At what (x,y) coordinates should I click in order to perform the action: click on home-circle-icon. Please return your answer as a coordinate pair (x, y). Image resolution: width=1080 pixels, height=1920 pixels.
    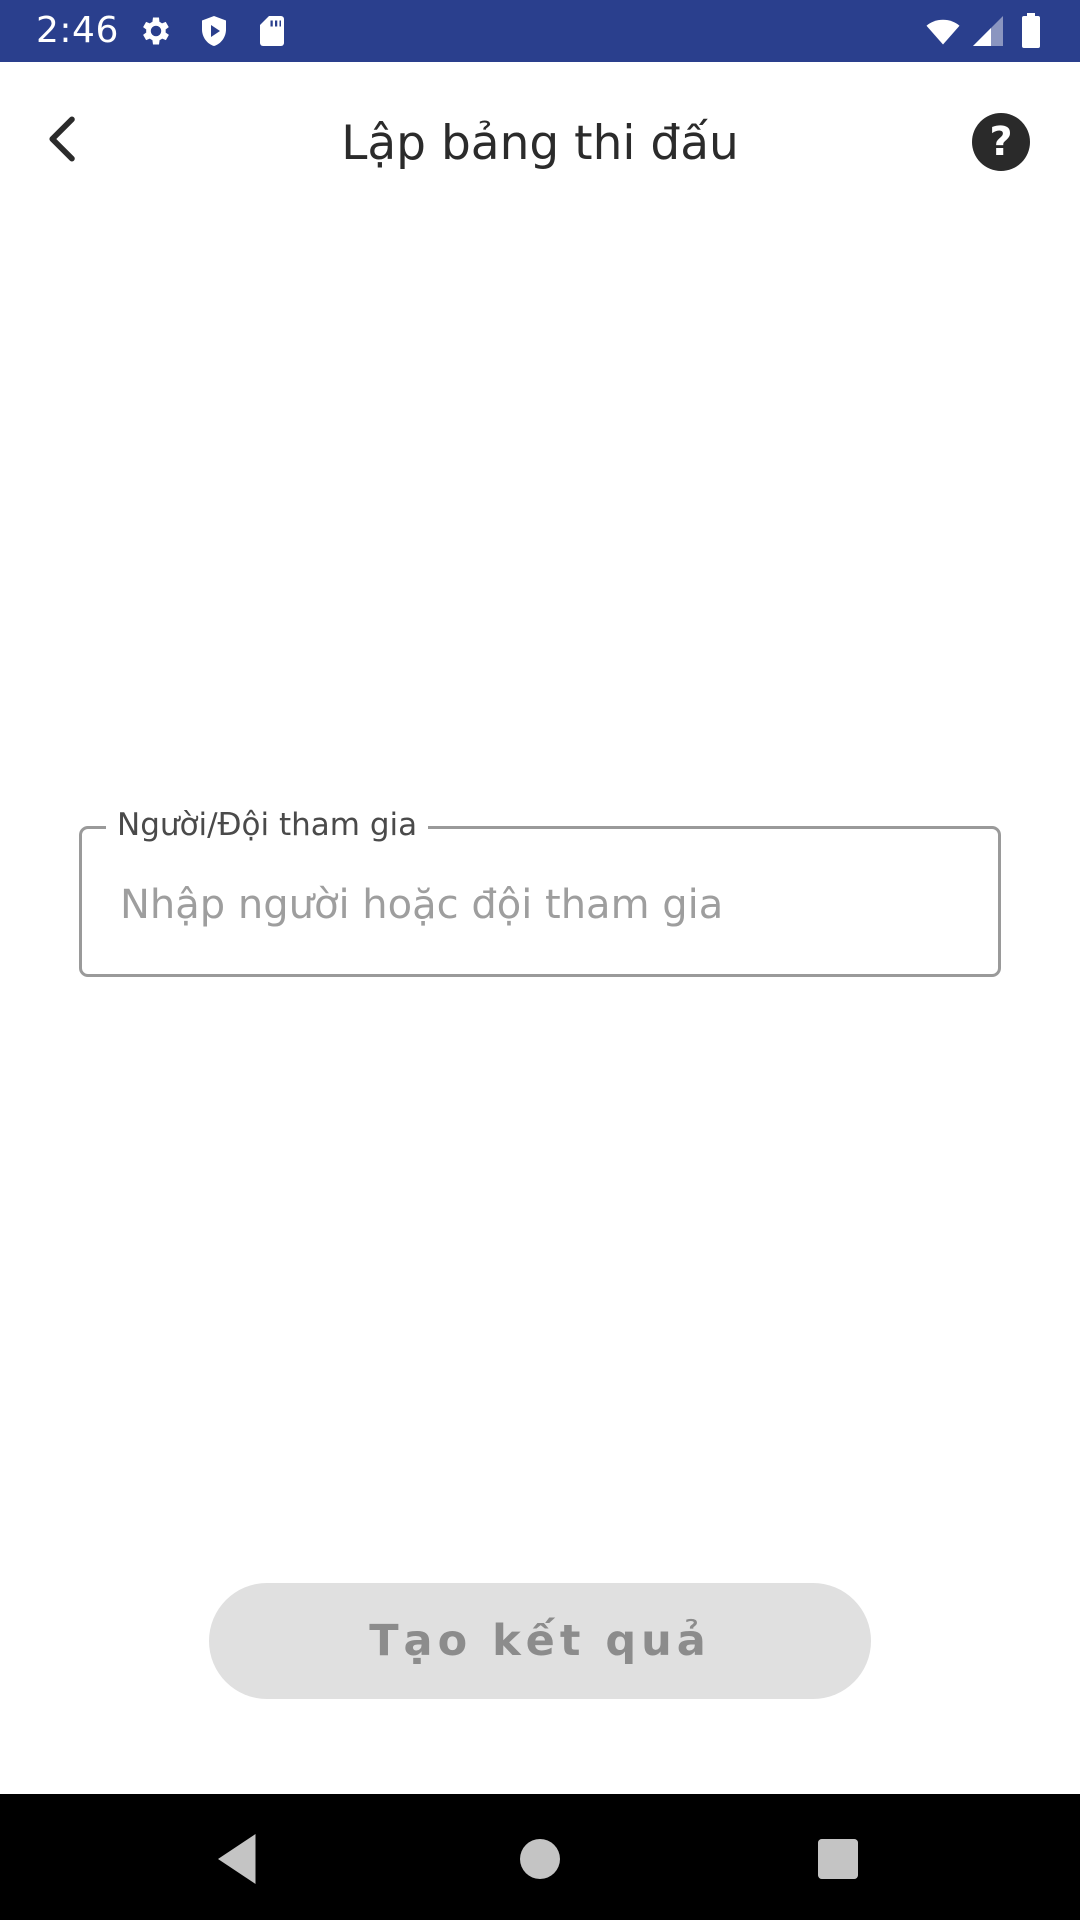
    Looking at the image, I should click on (540, 1859).